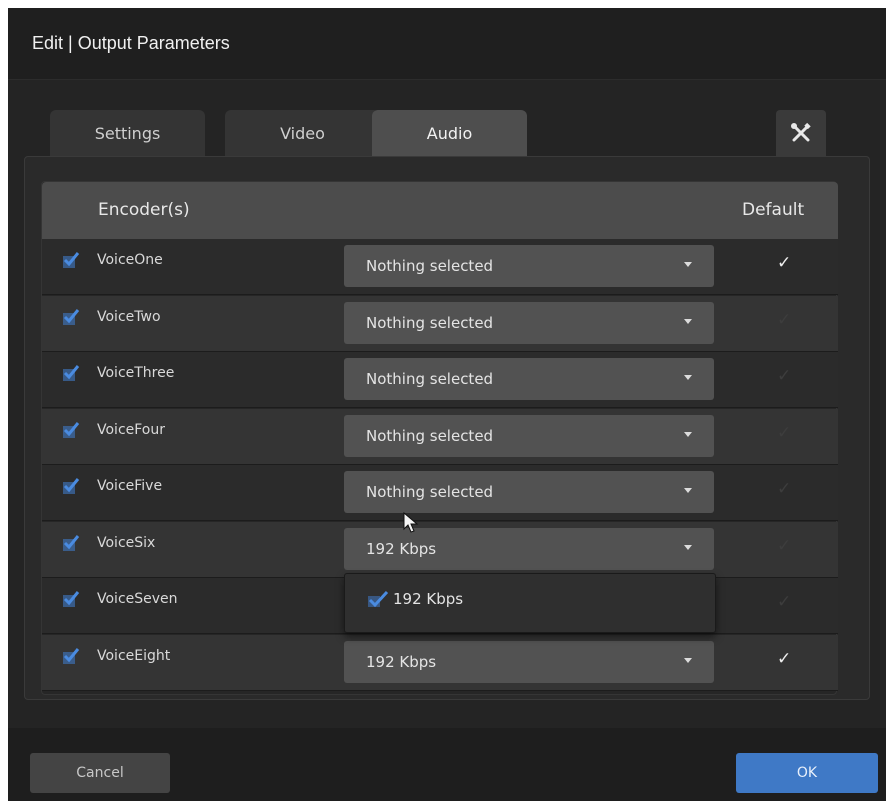  Describe the element at coordinates (447, 44) in the screenshot. I see `dialog-header: Edit | Output Parameters` at that location.